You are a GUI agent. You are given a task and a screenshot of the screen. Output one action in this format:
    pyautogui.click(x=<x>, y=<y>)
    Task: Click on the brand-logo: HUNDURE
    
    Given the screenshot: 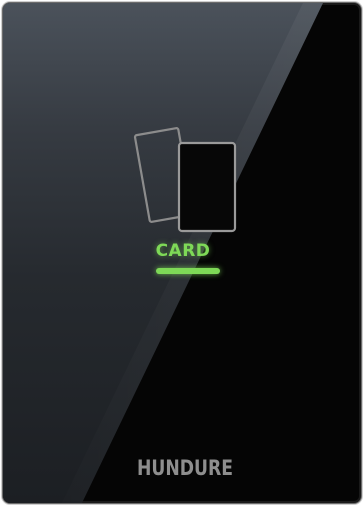 What is the action you would take?
    pyautogui.click(x=185, y=468)
    